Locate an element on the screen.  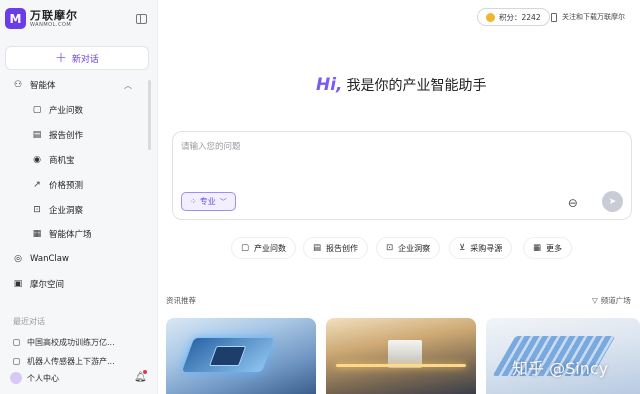
sidebar-item-report: ▤ 报告创作 is located at coordinates (75, 135).